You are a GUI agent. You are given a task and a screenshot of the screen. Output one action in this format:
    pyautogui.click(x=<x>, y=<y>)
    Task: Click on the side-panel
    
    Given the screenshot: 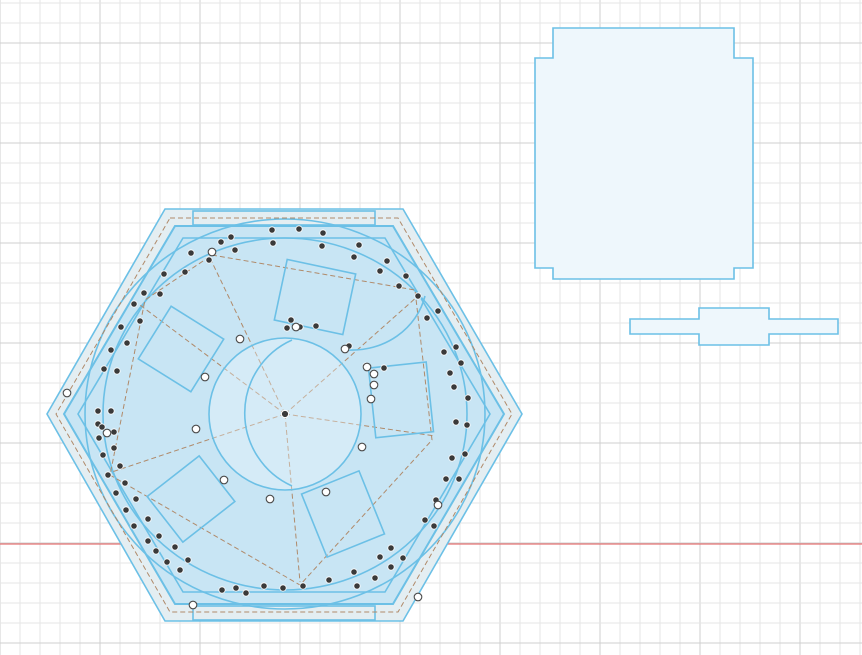 What is the action you would take?
    pyautogui.click(x=644, y=153)
    